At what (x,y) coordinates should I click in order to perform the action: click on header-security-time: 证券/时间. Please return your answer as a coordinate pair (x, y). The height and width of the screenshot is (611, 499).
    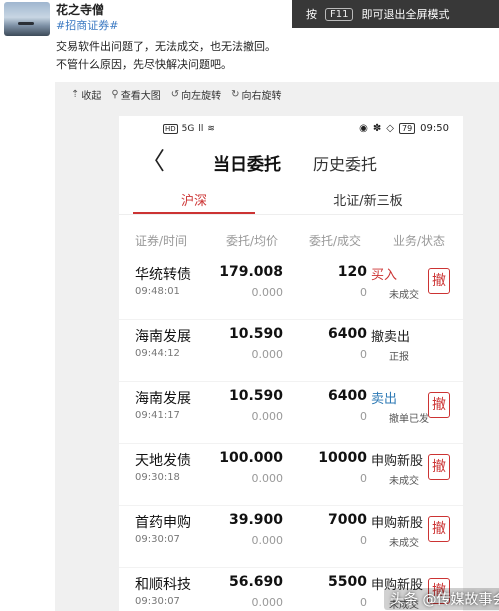
    Looking at the image, I should click on (161, 241).